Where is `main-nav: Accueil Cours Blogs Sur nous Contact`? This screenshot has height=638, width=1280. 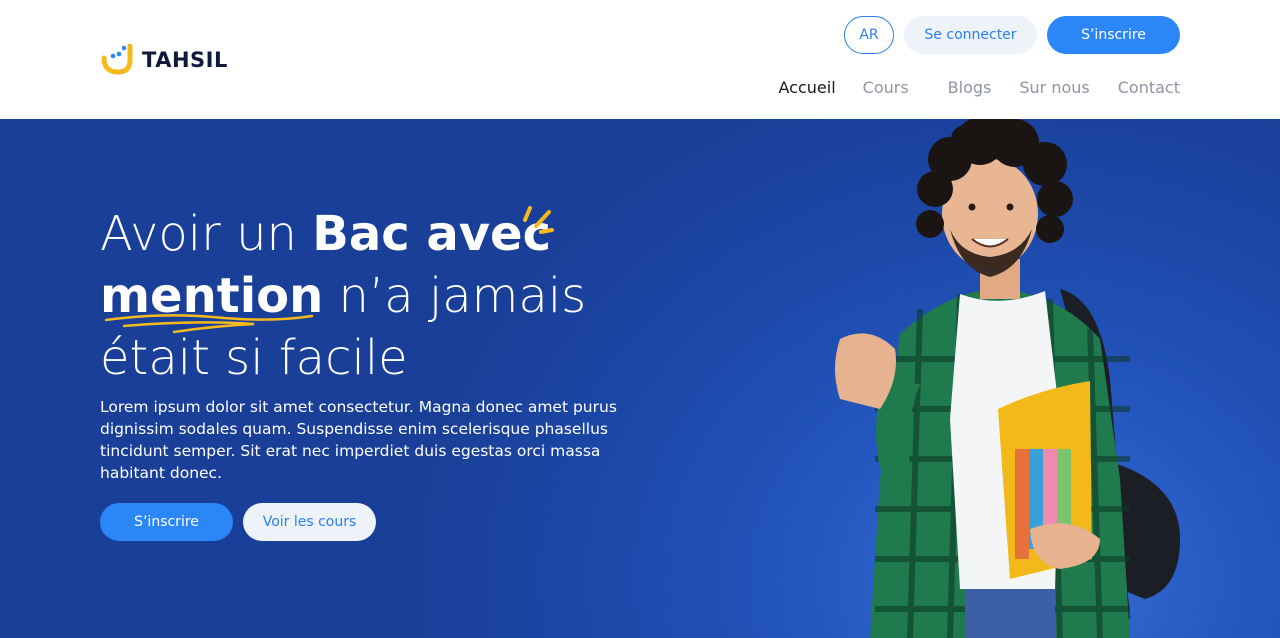
main-nav: Accueil Cours Blogs Sur nous Contact is located at coordinates (979, 87).